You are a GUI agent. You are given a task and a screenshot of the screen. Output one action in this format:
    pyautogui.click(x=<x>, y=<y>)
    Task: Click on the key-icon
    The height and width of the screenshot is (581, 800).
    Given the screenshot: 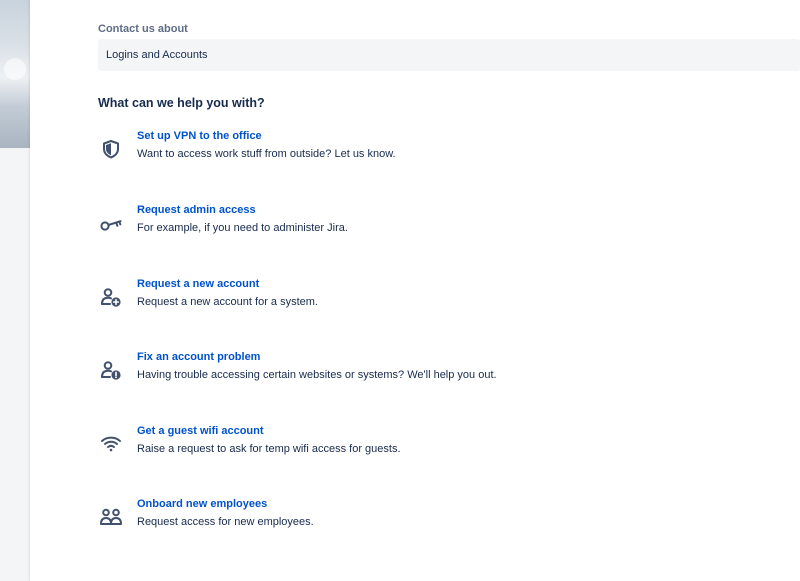 What is the action you would take?
    pyautogui.click(x=111, y=223)
    